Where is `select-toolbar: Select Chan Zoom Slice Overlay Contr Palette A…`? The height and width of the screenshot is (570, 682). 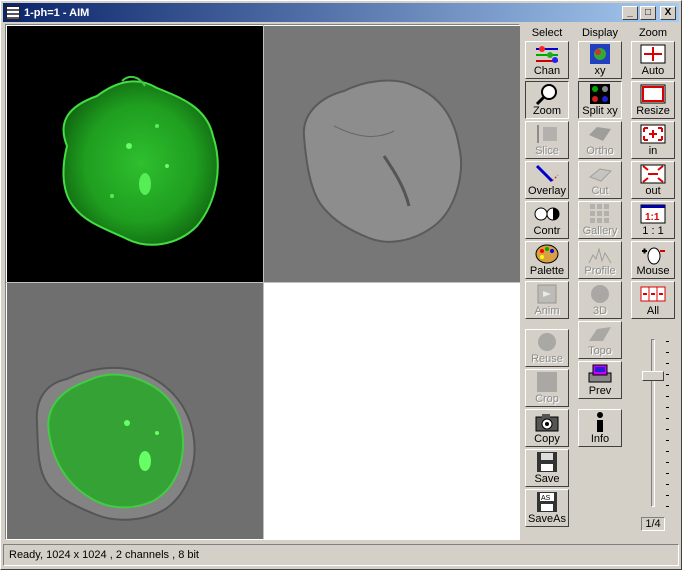 select-toolbar: Select Chan Zoom Slice Overlay Contr Palette A… is located at coordinates (547, 276).